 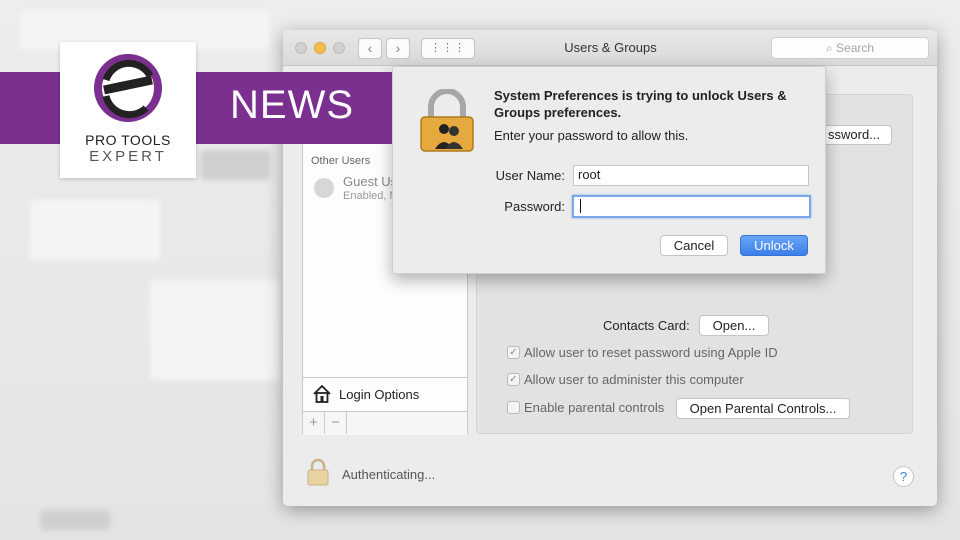 I want to click on back-button: ‹, so click(x=370, y=48).